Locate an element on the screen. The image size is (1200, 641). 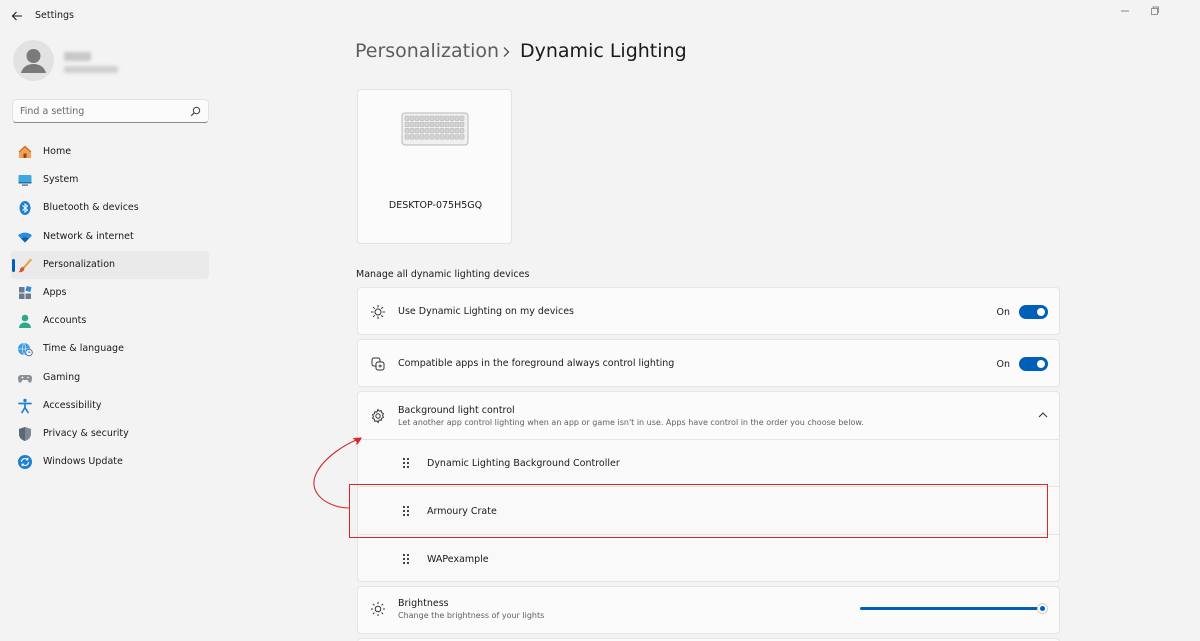
gamepad-icon is located at coordinates (25, 378).